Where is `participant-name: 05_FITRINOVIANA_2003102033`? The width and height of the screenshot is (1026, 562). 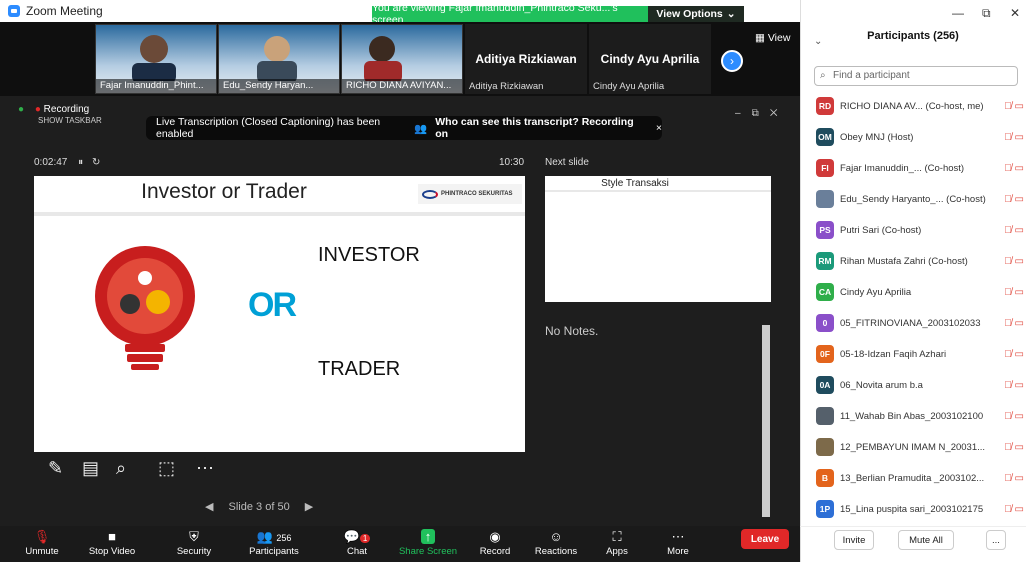 participant-name: 05_FITRINOVIANA_2003102033 is located at coordinates (910, 323).